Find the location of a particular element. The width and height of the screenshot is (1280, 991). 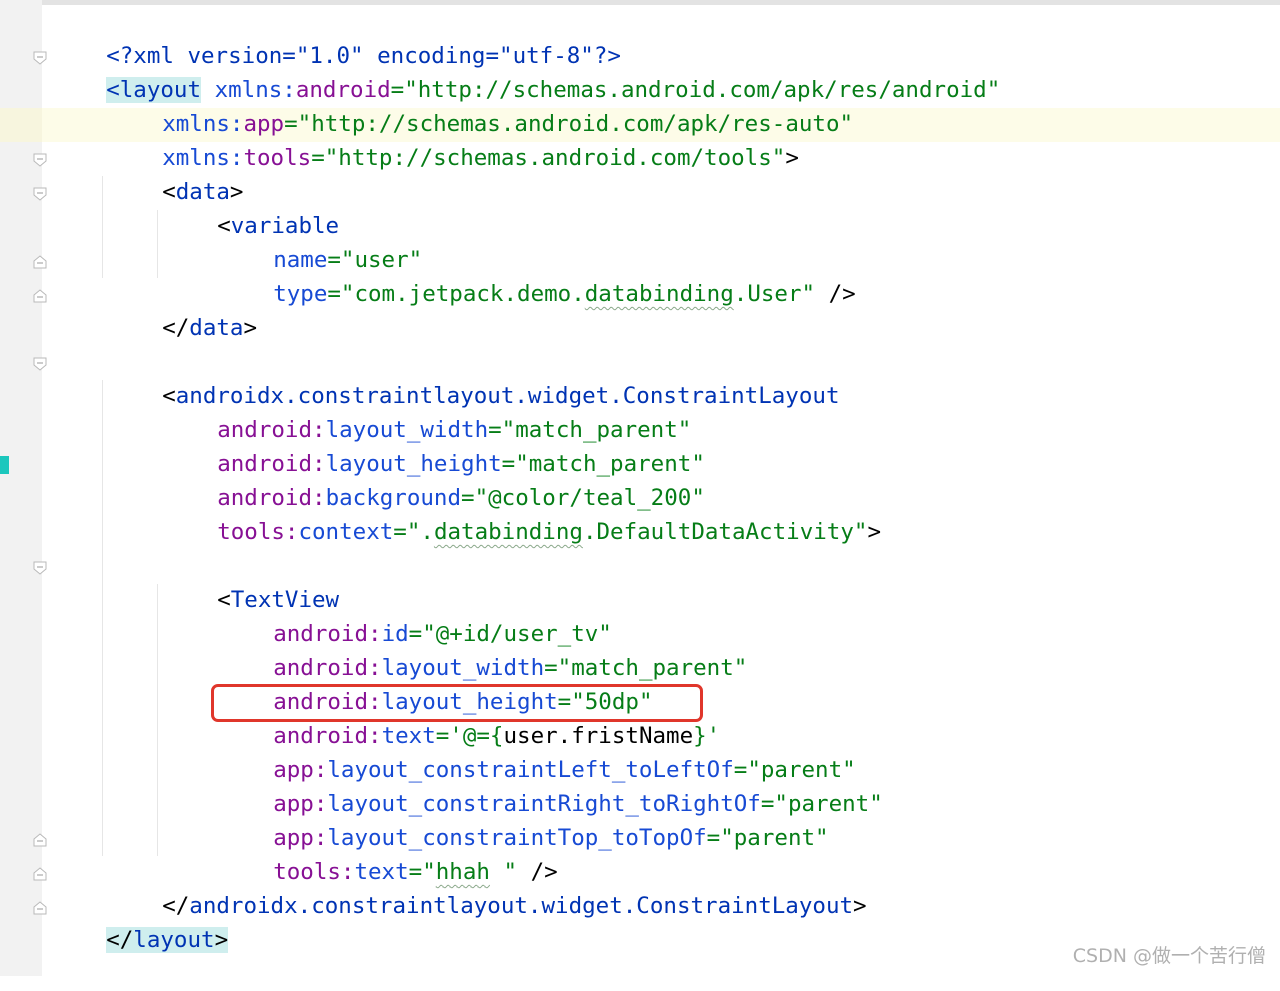

tag-name: data is located at coordinates (216, 328).